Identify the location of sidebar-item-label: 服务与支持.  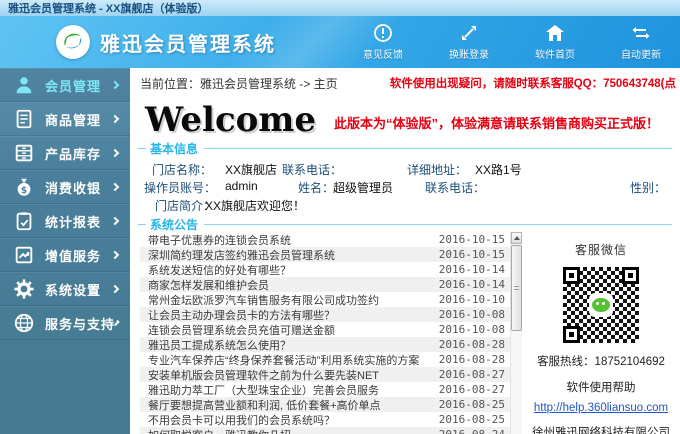
(80, 324).